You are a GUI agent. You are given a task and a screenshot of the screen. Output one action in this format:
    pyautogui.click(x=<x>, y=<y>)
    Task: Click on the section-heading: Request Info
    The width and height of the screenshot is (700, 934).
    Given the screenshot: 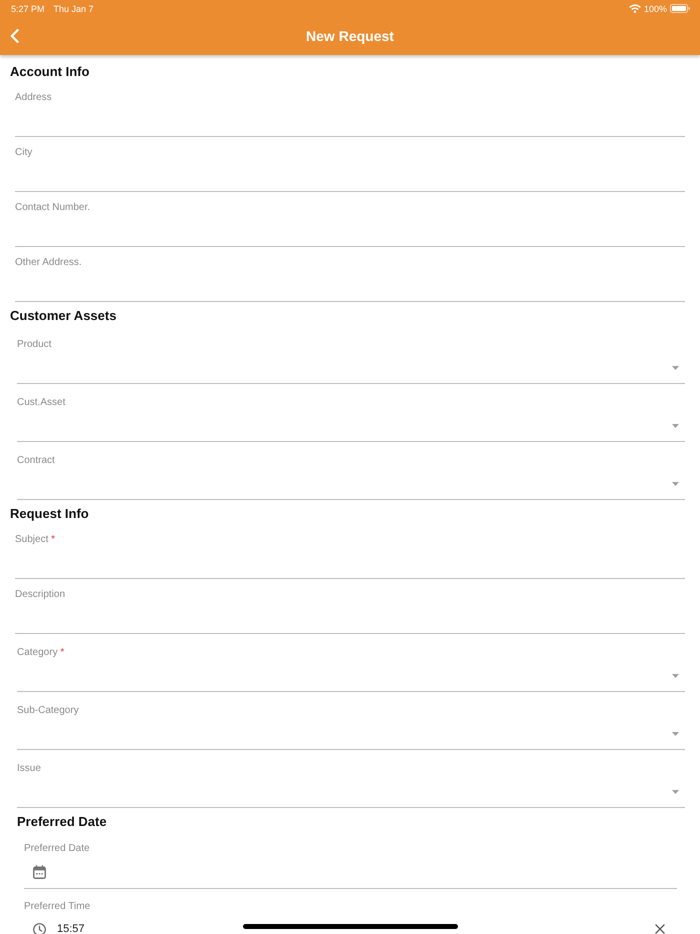 What is the action you would take?
    pyautogui.click(x=49, y=514)
    